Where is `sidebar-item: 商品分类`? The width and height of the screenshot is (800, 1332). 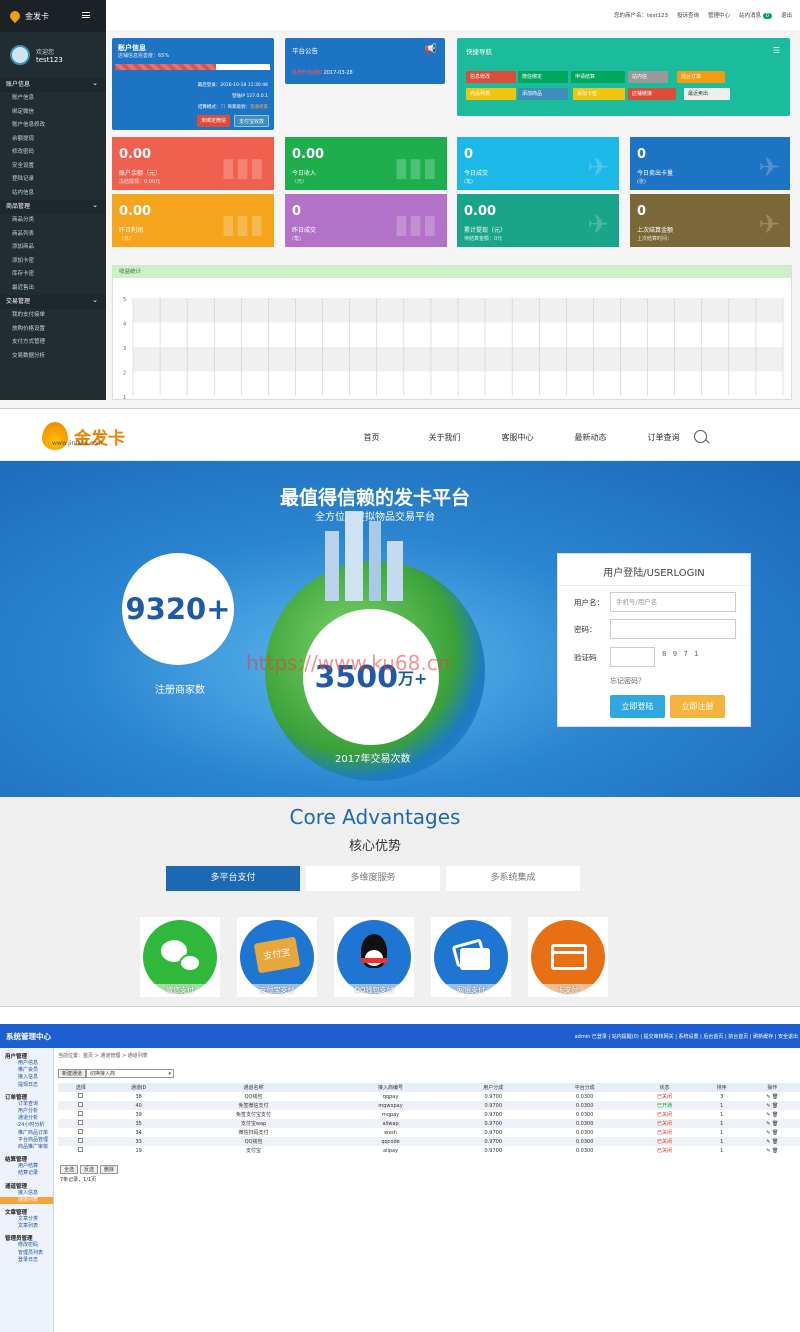
sidebar-item: 商品分类 is located at coordinates (53, 221).